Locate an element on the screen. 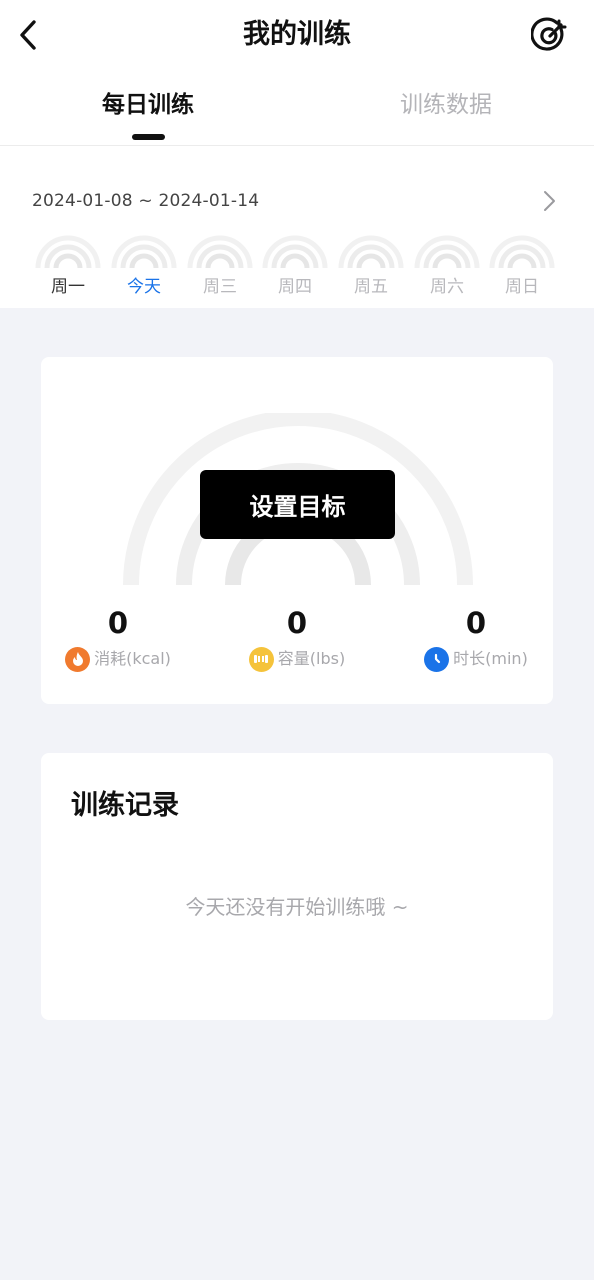  day-item-mon: 周一 is located at coordinates (68, 267).